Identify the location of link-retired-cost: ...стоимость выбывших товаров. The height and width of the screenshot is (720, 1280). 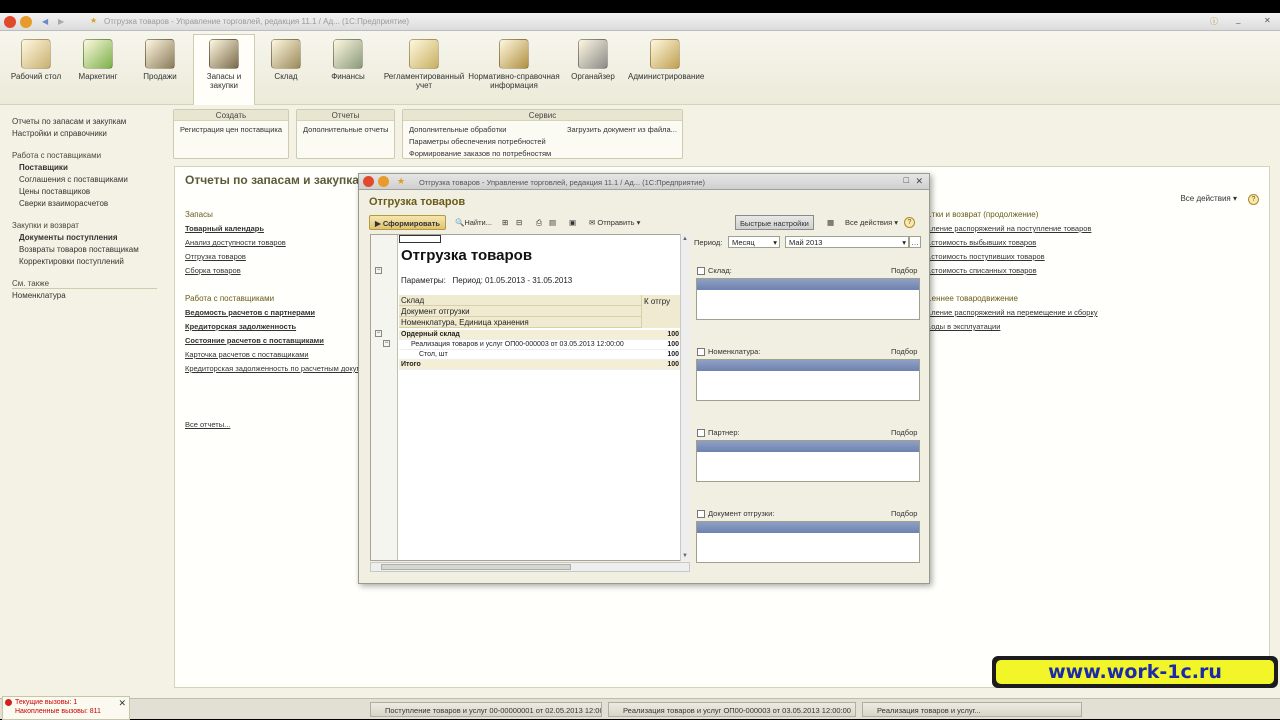
(980, 242).